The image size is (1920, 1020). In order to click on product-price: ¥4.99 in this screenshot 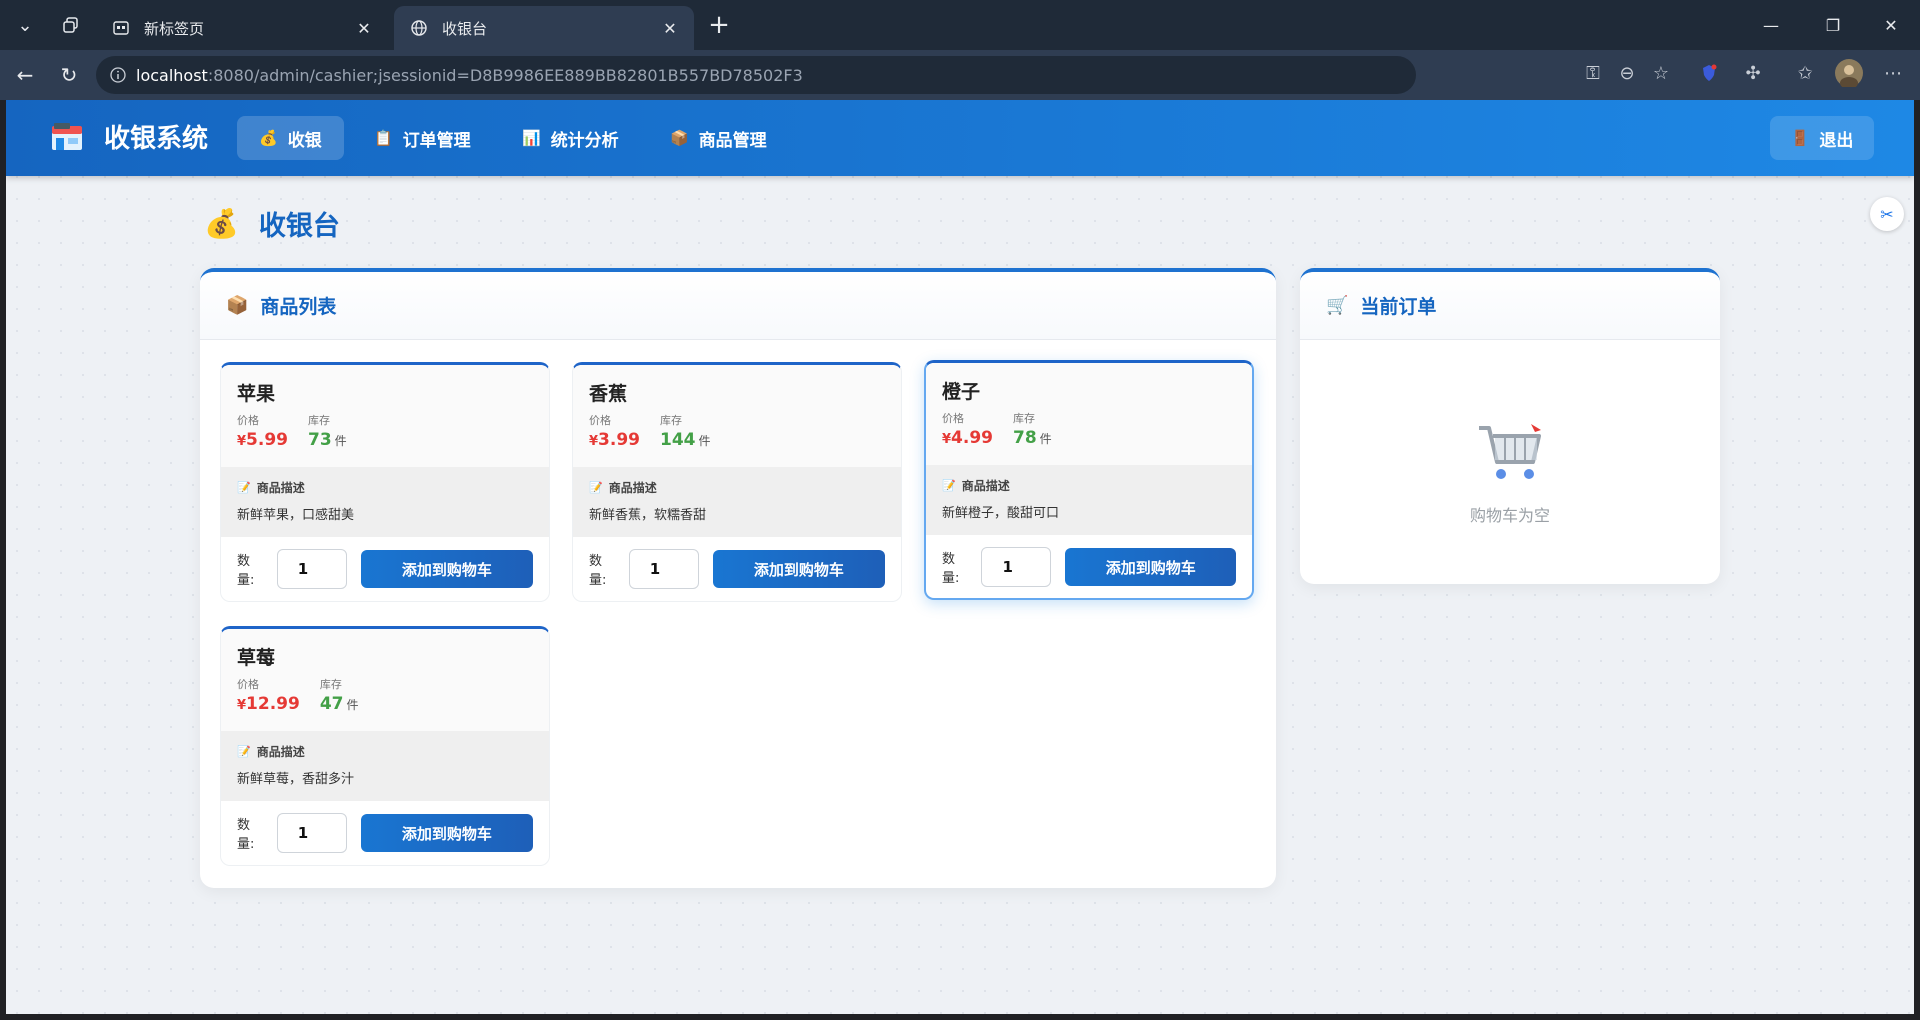, I will do `click(967, 438)`.